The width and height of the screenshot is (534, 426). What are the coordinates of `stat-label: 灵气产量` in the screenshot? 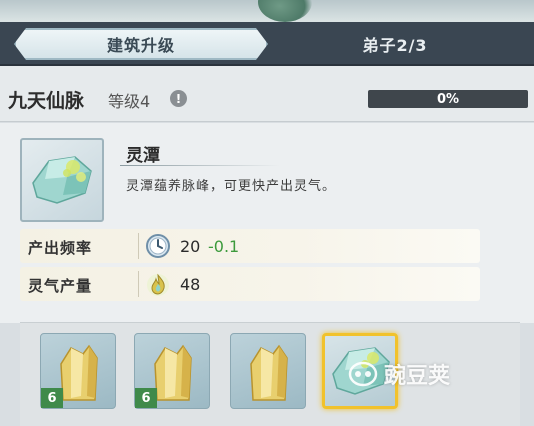 It's located at (60, 286).